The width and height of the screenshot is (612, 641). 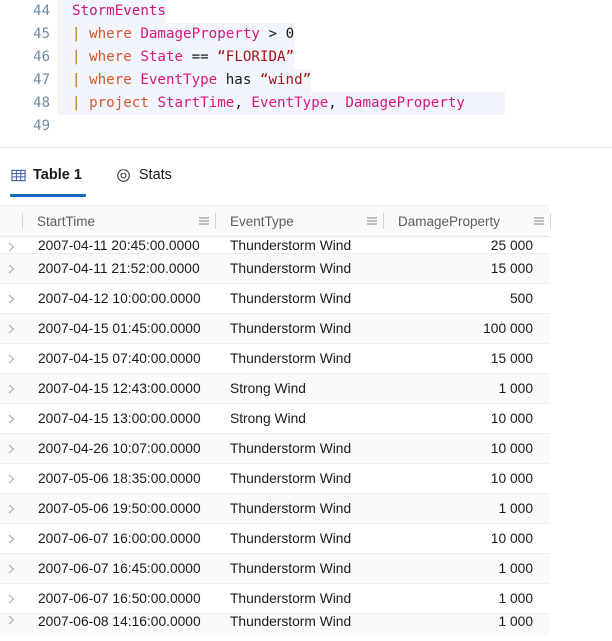 What do you see at coordinates (306, 11) in the screenshot?
I see `code-line: 44 StormEvents` at bounding box center [306, 11].